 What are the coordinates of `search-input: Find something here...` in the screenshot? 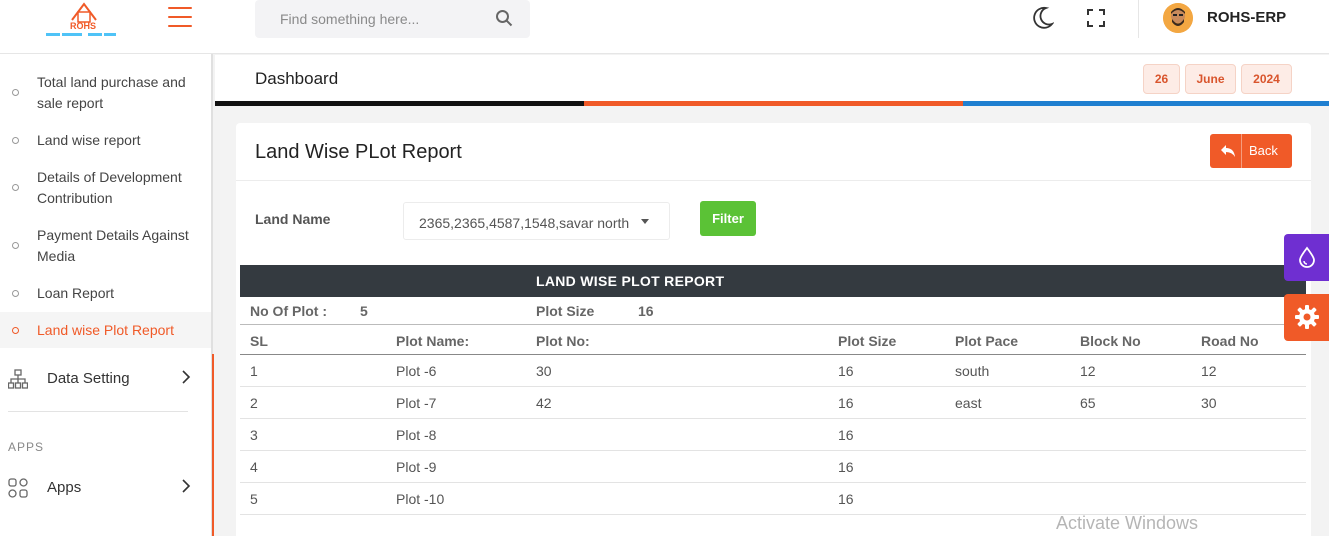 It's located at (349, 19).